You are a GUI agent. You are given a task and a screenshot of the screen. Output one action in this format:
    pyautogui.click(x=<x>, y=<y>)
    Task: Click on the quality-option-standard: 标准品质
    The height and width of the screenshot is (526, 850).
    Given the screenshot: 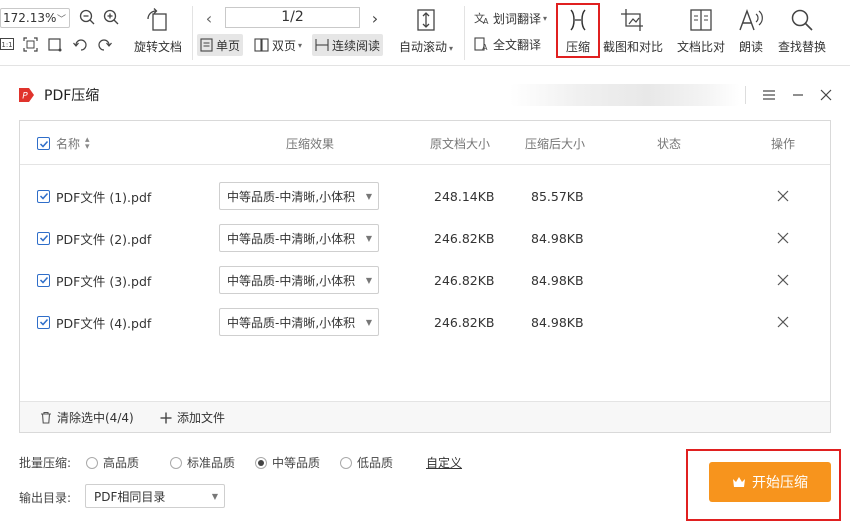 What is the action you would take?
    pyautogui.click(x=202, y=462)
    